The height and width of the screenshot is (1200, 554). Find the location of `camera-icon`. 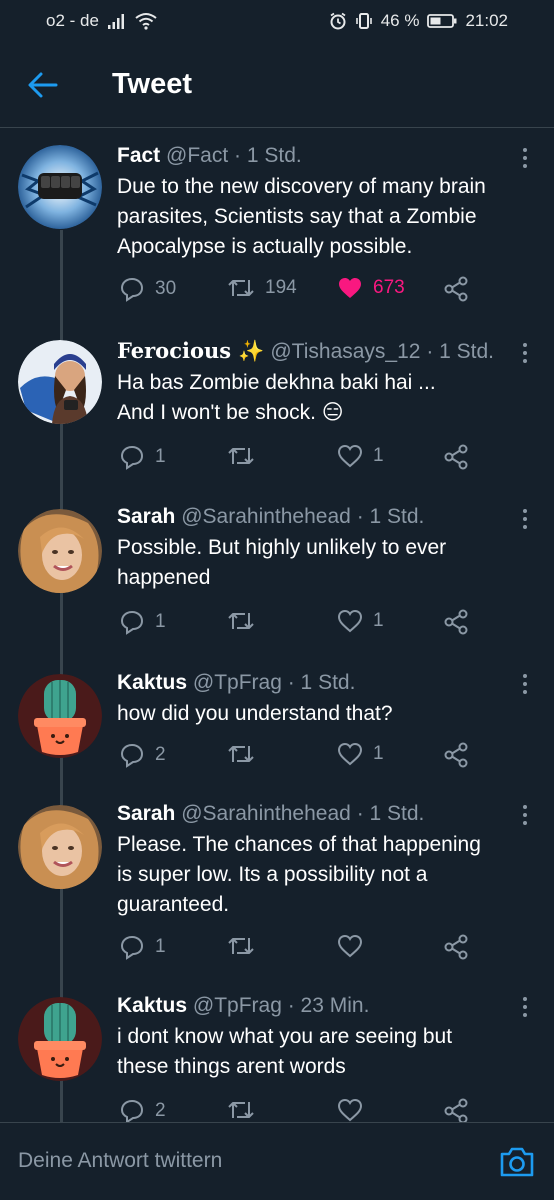

camera-icon is located at coordinates (517, 1162).